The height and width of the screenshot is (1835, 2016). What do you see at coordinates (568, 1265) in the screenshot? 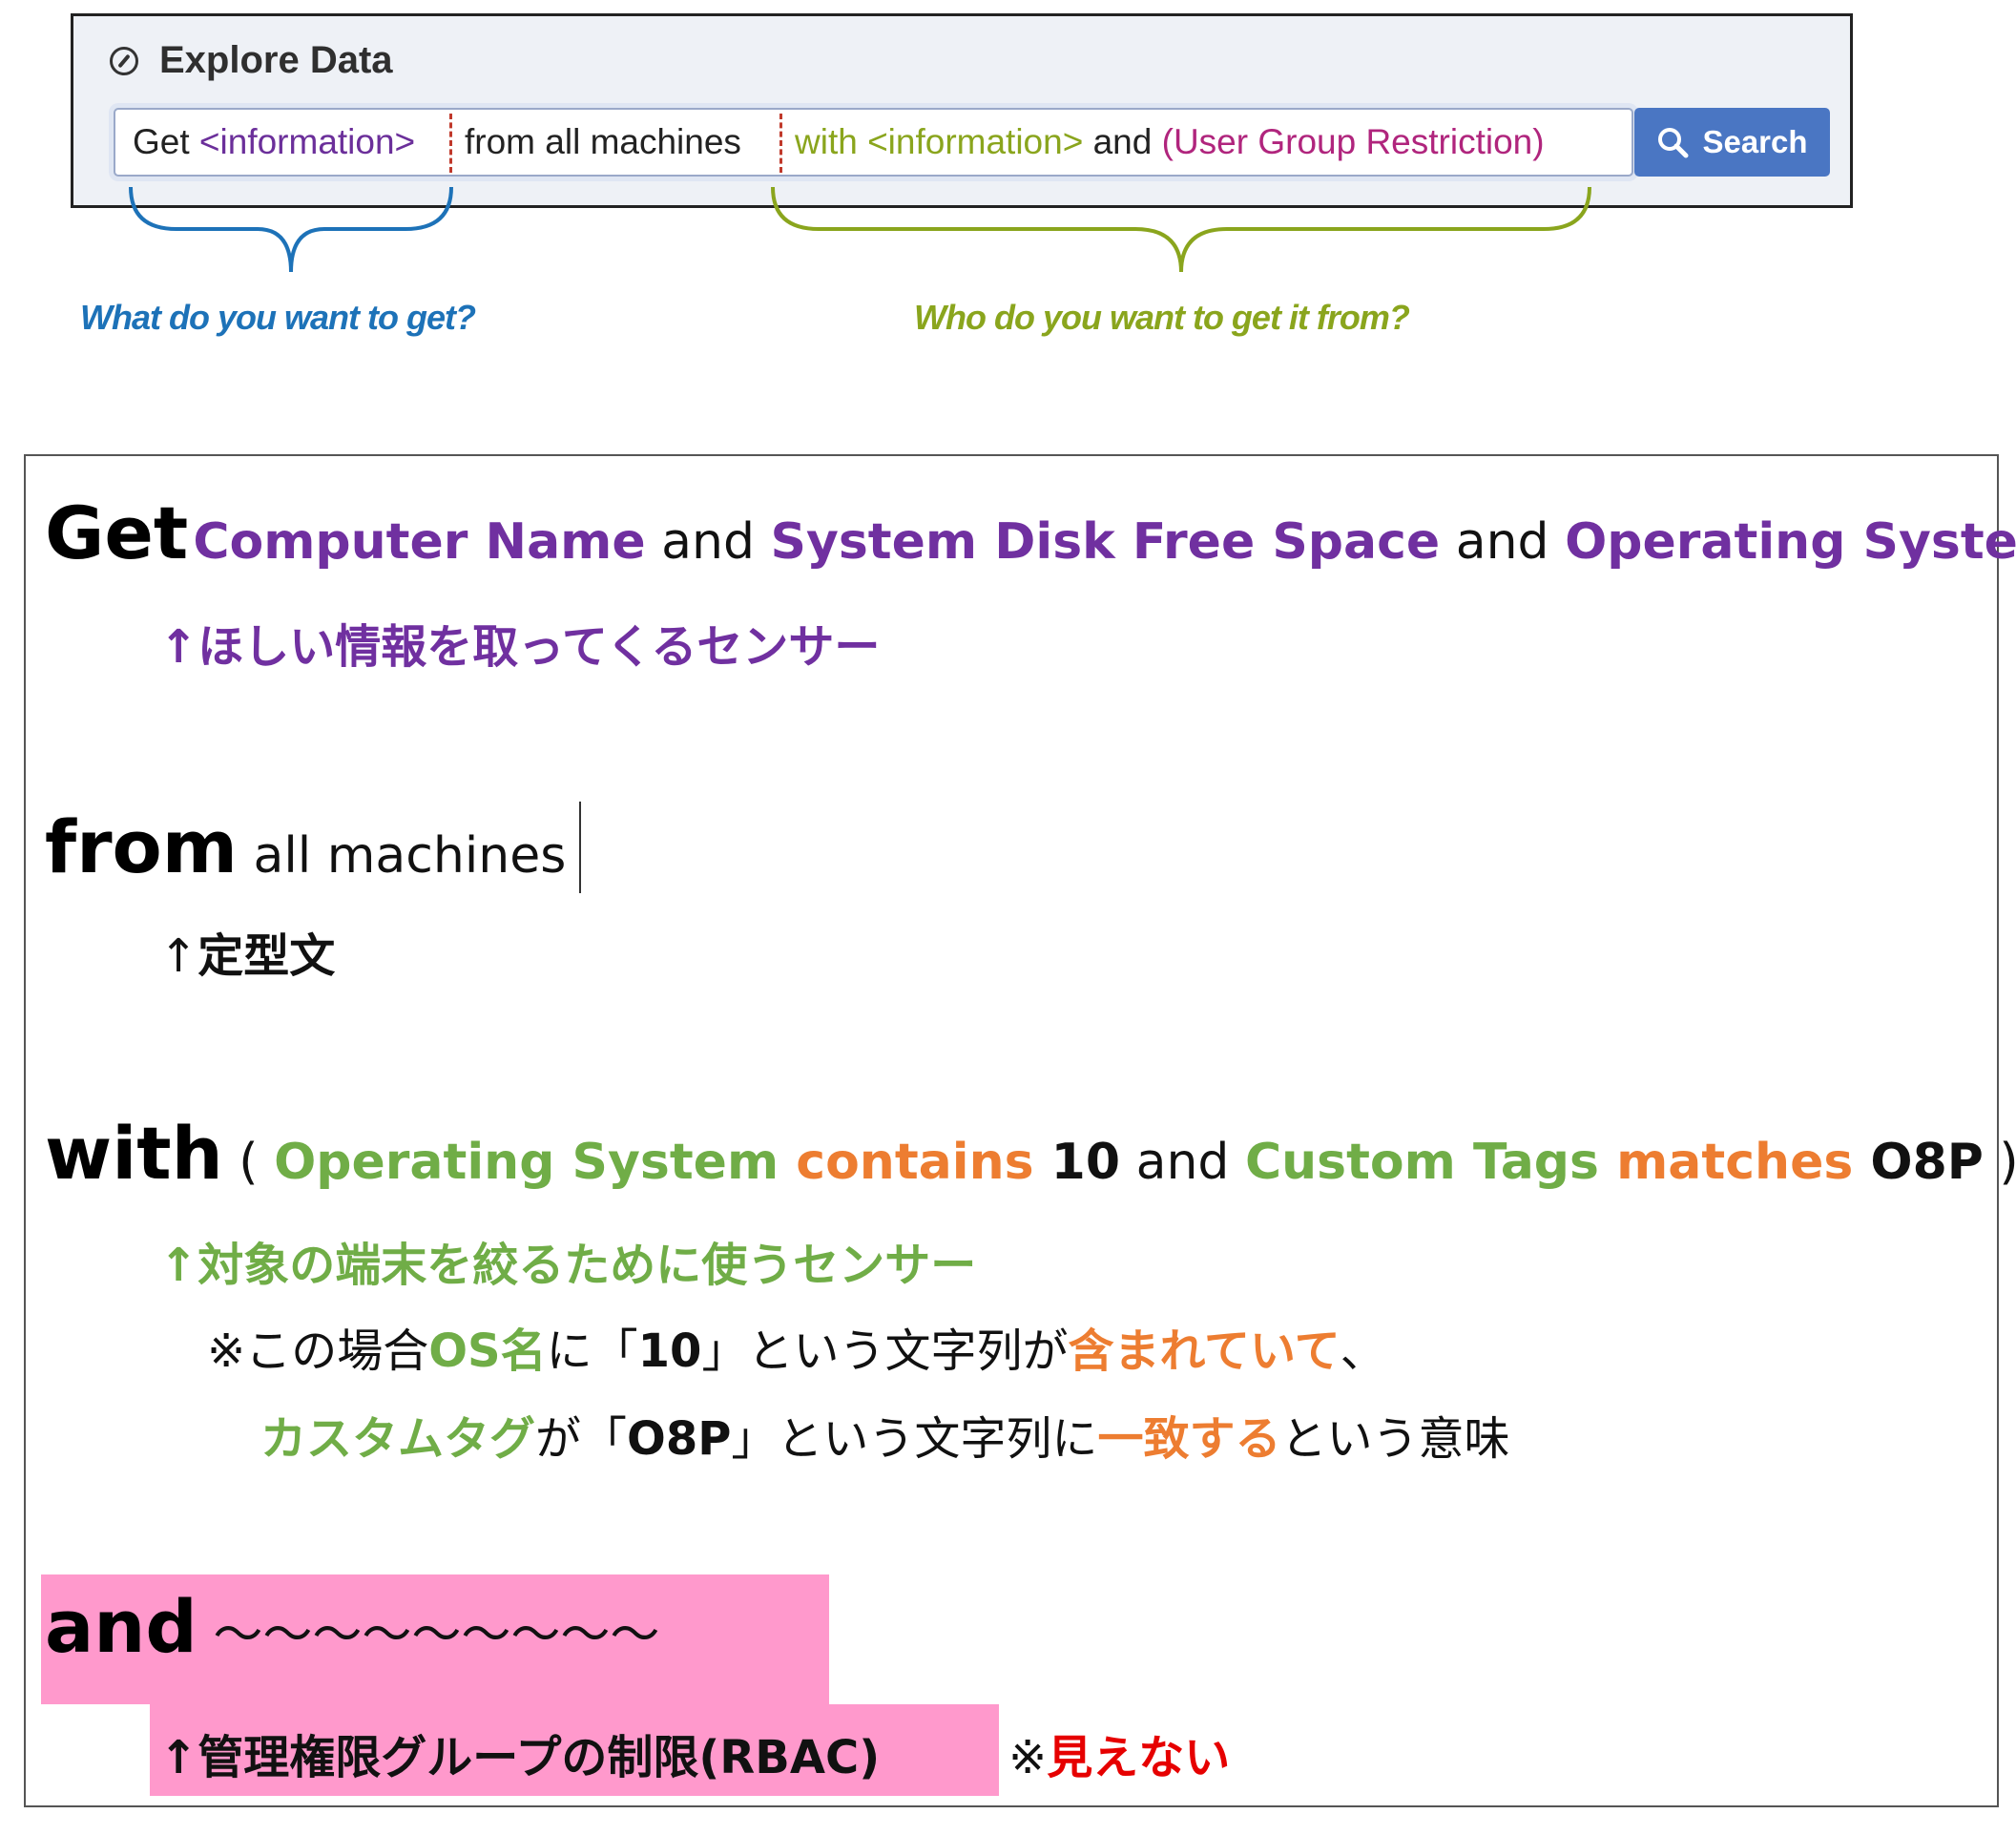
I see `with-note: ↑対象の端末を絞るために使うセンサー` at bounding box center [568, 1265].